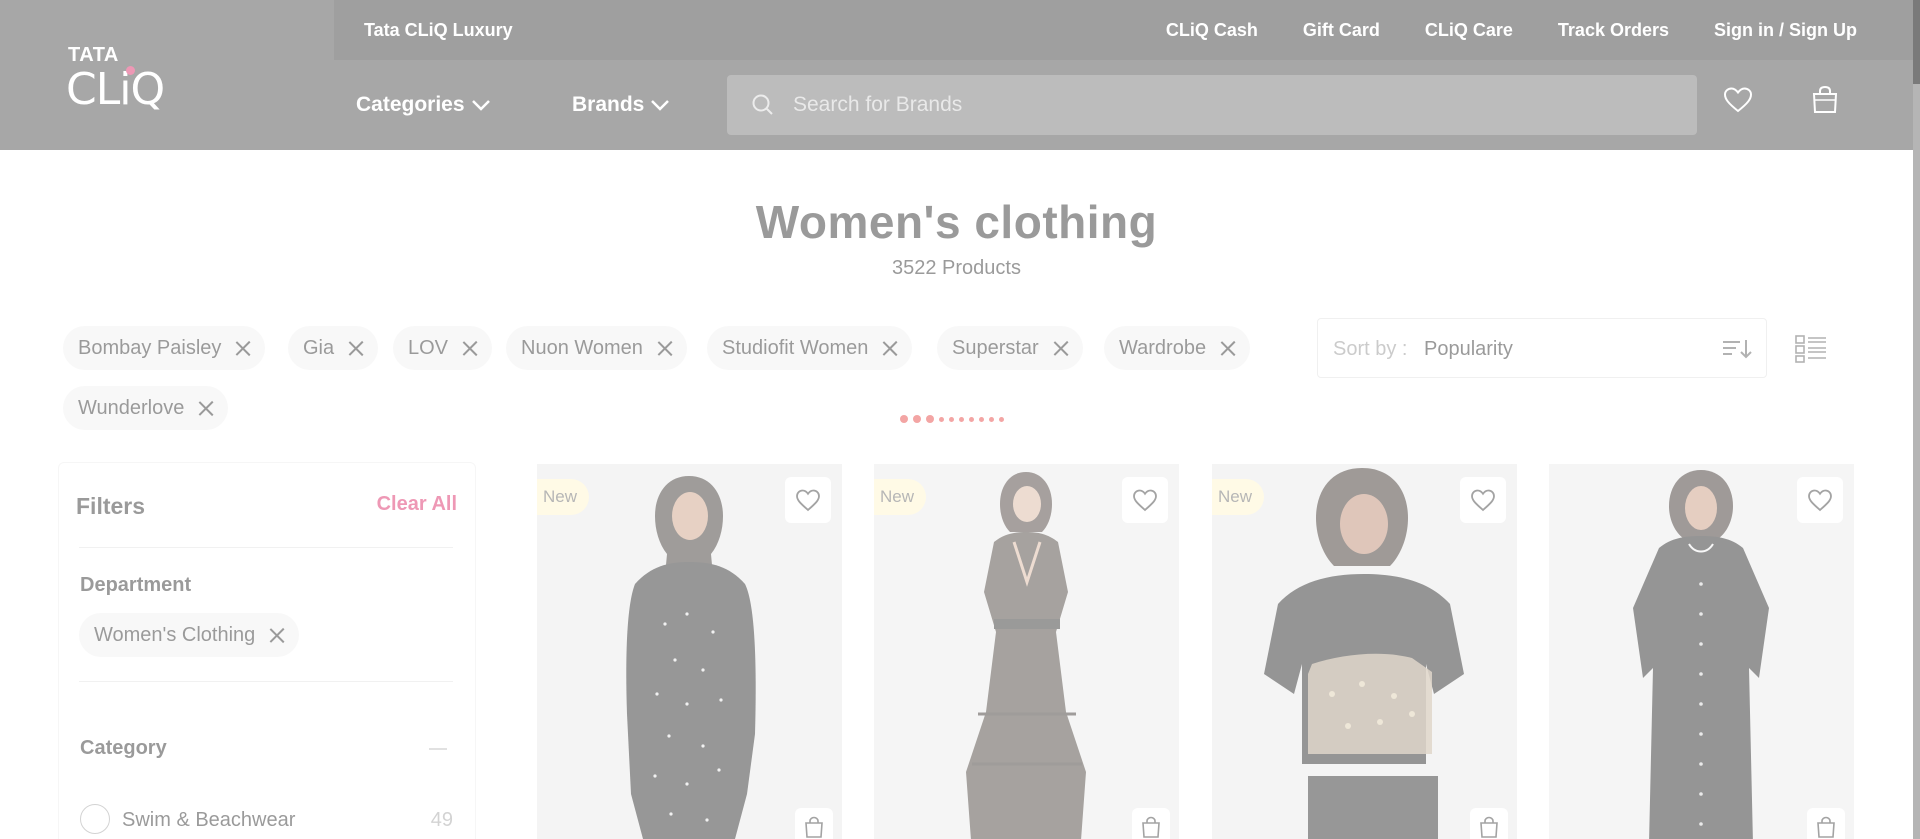  What do you see at coordinates (1370, 349) in the screenshot?
I see `sort-label: Sort by :` at bounding box center [1370, 349].